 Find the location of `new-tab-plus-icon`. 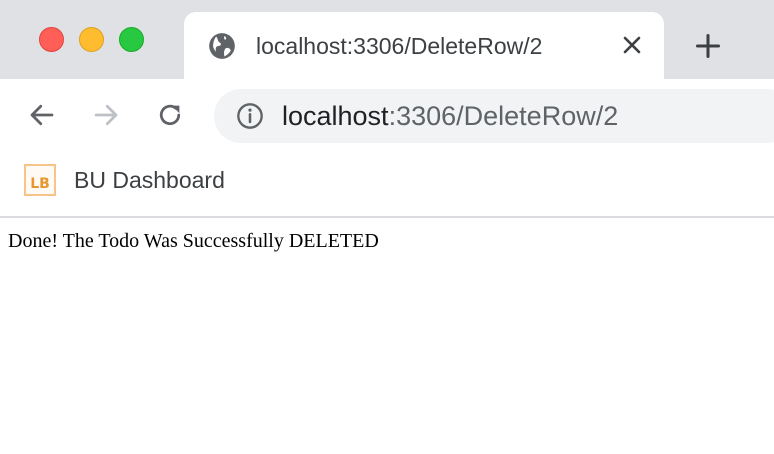

new-tab-plus-icon is located at coordinates (708, 46).